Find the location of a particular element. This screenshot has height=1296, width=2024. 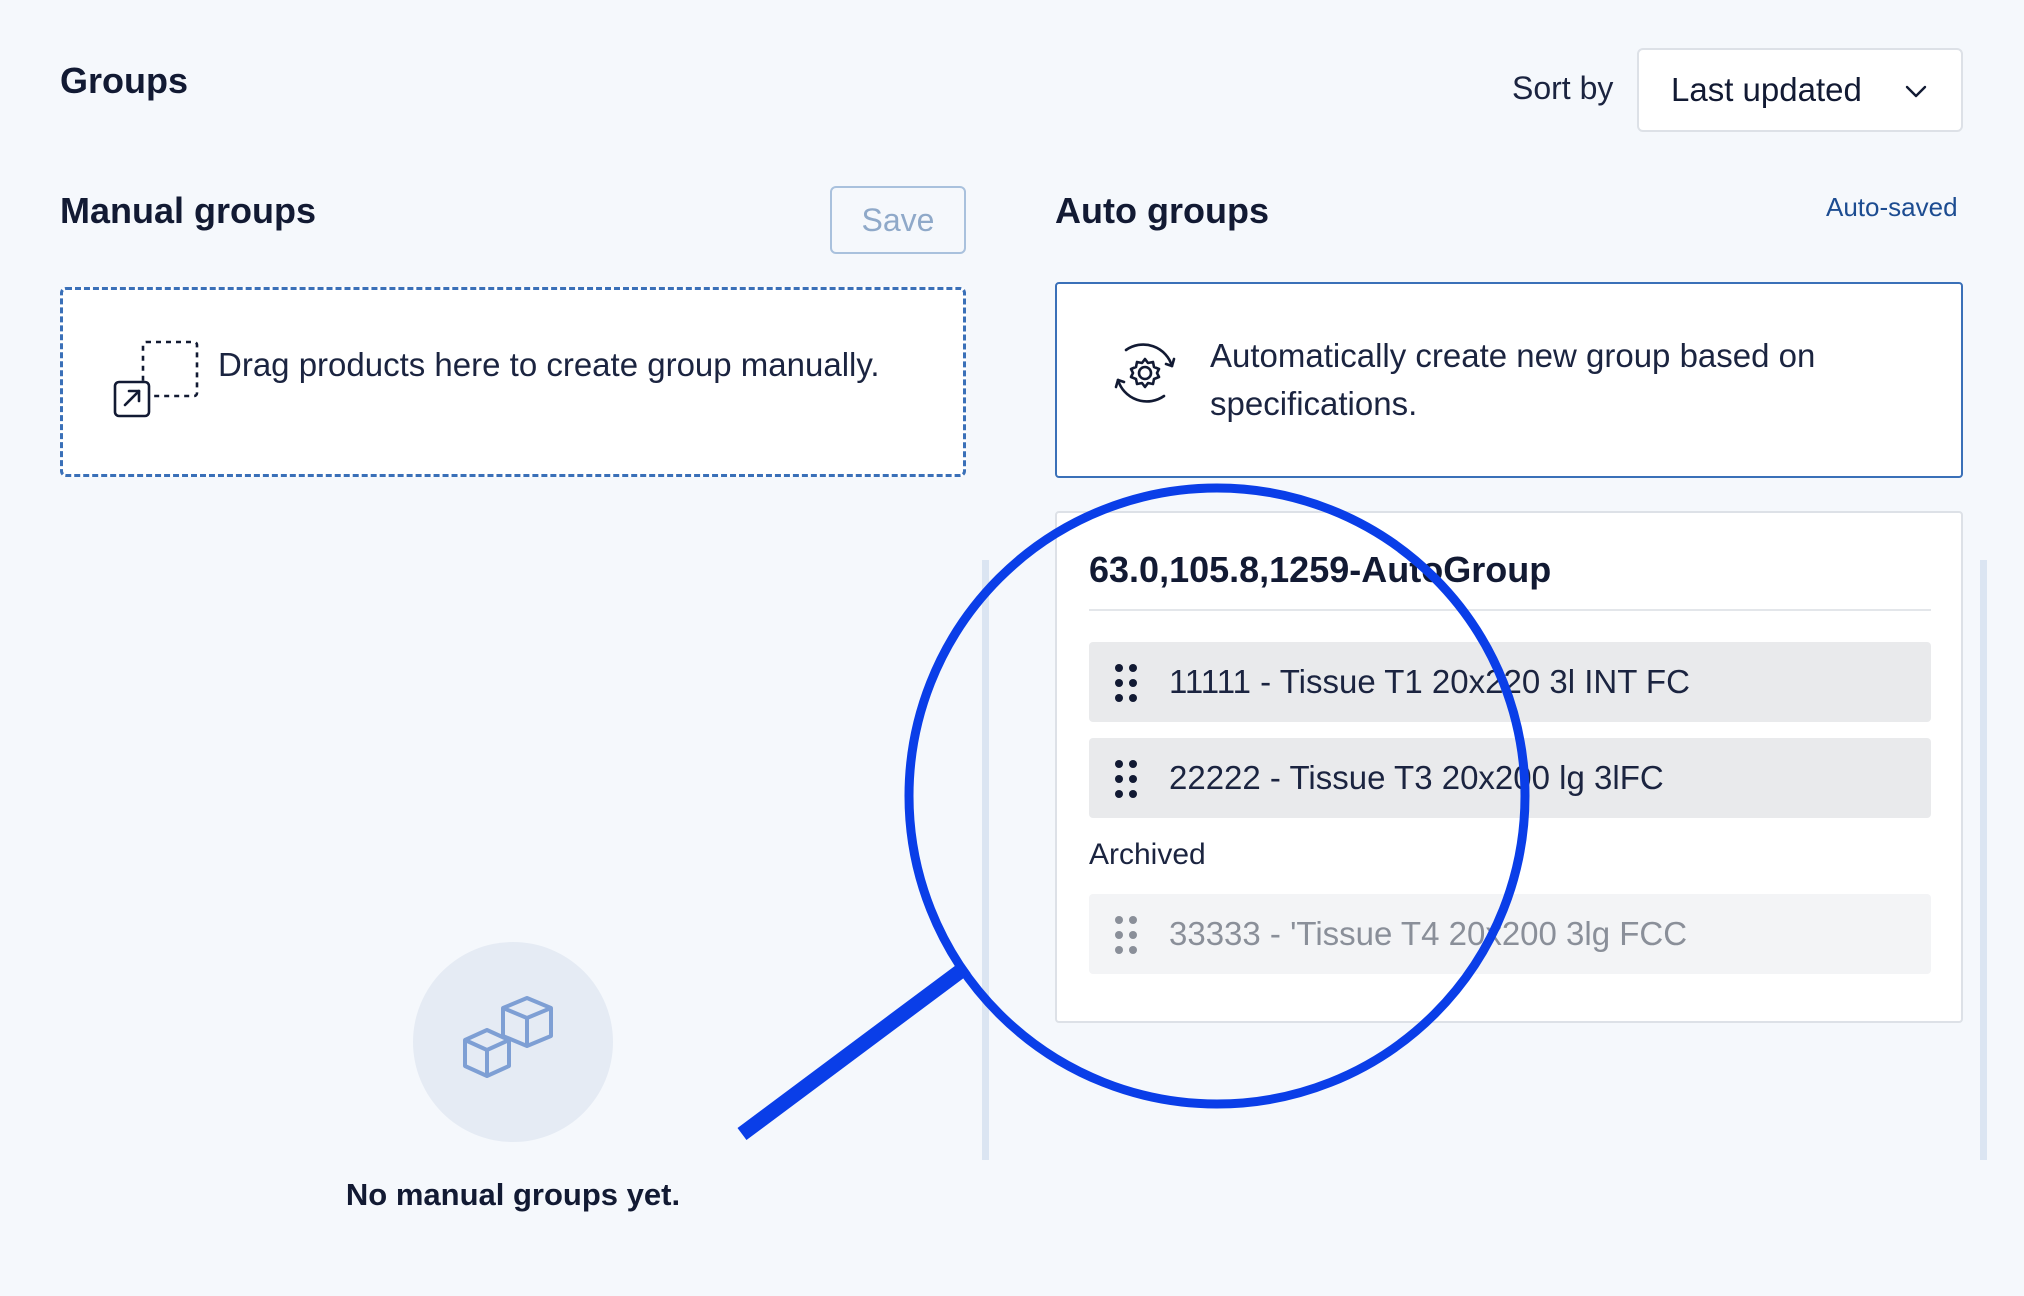

empty-state-illustration is located at coordinates (513, 1042).